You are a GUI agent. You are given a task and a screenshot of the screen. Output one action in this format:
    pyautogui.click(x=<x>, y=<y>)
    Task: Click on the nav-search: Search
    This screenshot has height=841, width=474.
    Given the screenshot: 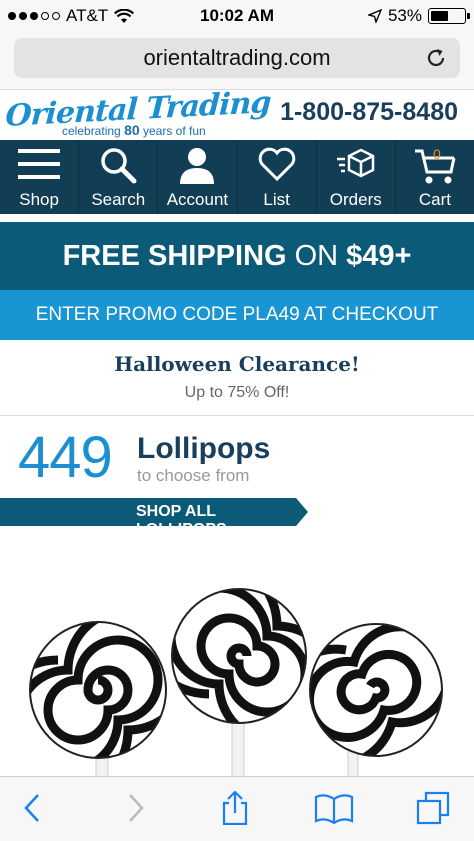 What is the action you would take?
    pyautogui.click(x=119, y=177)
    